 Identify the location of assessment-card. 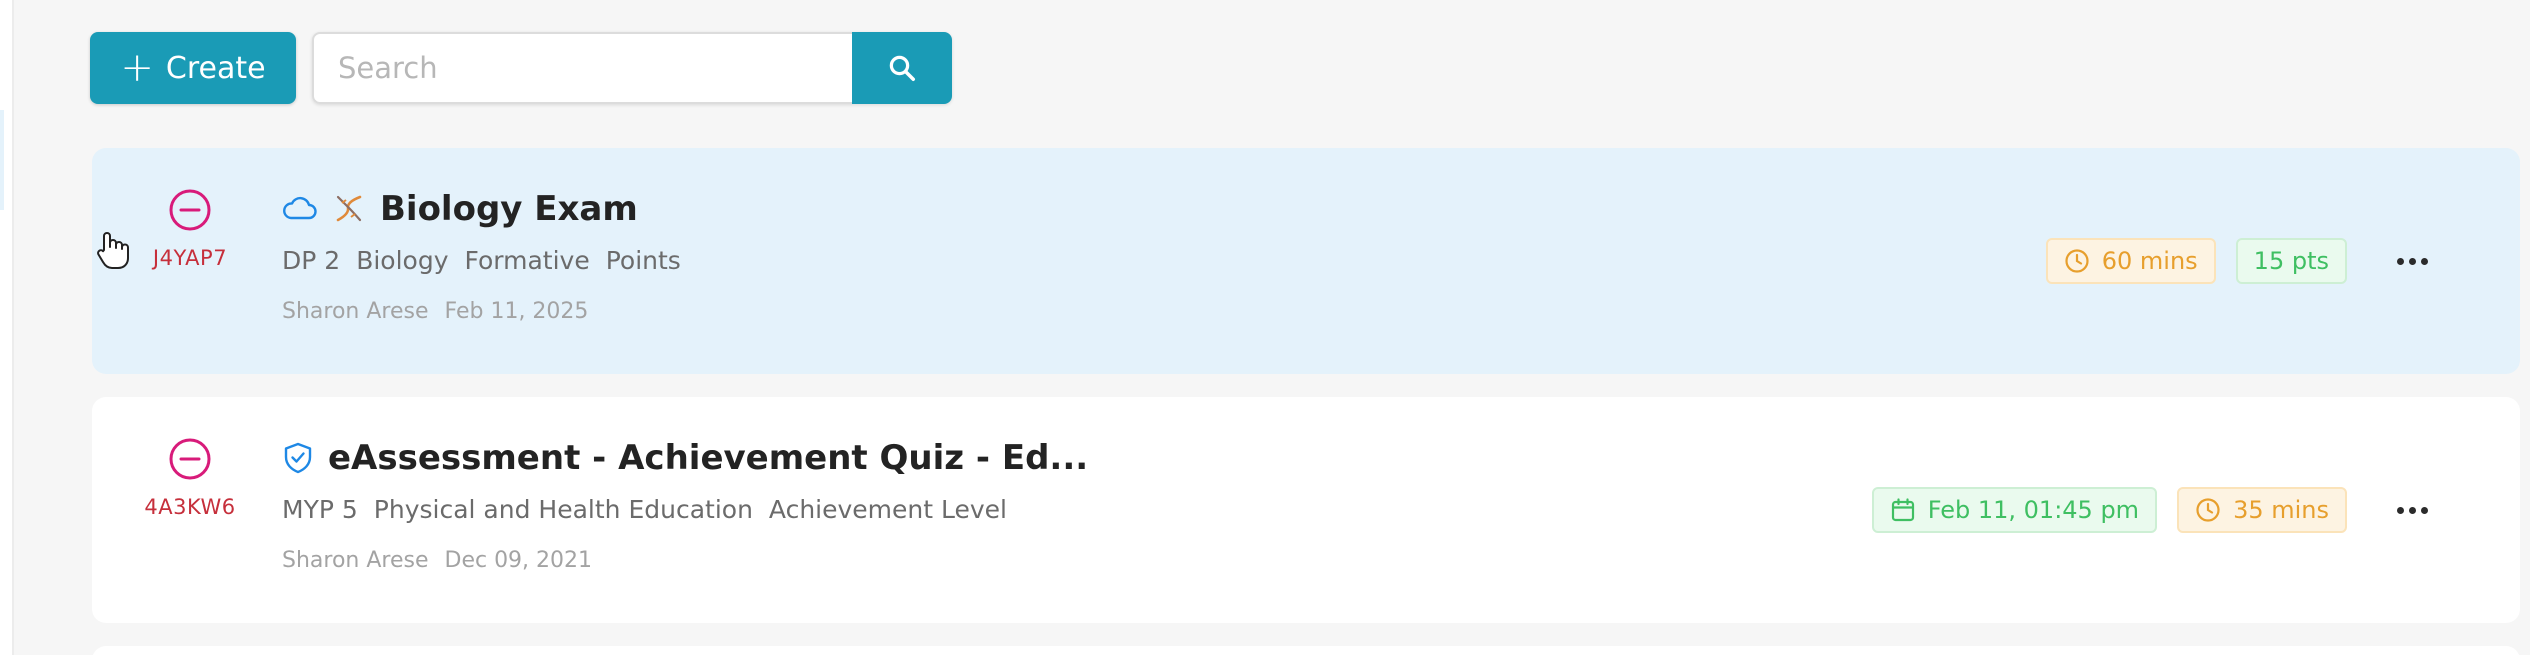
(1306, 650).